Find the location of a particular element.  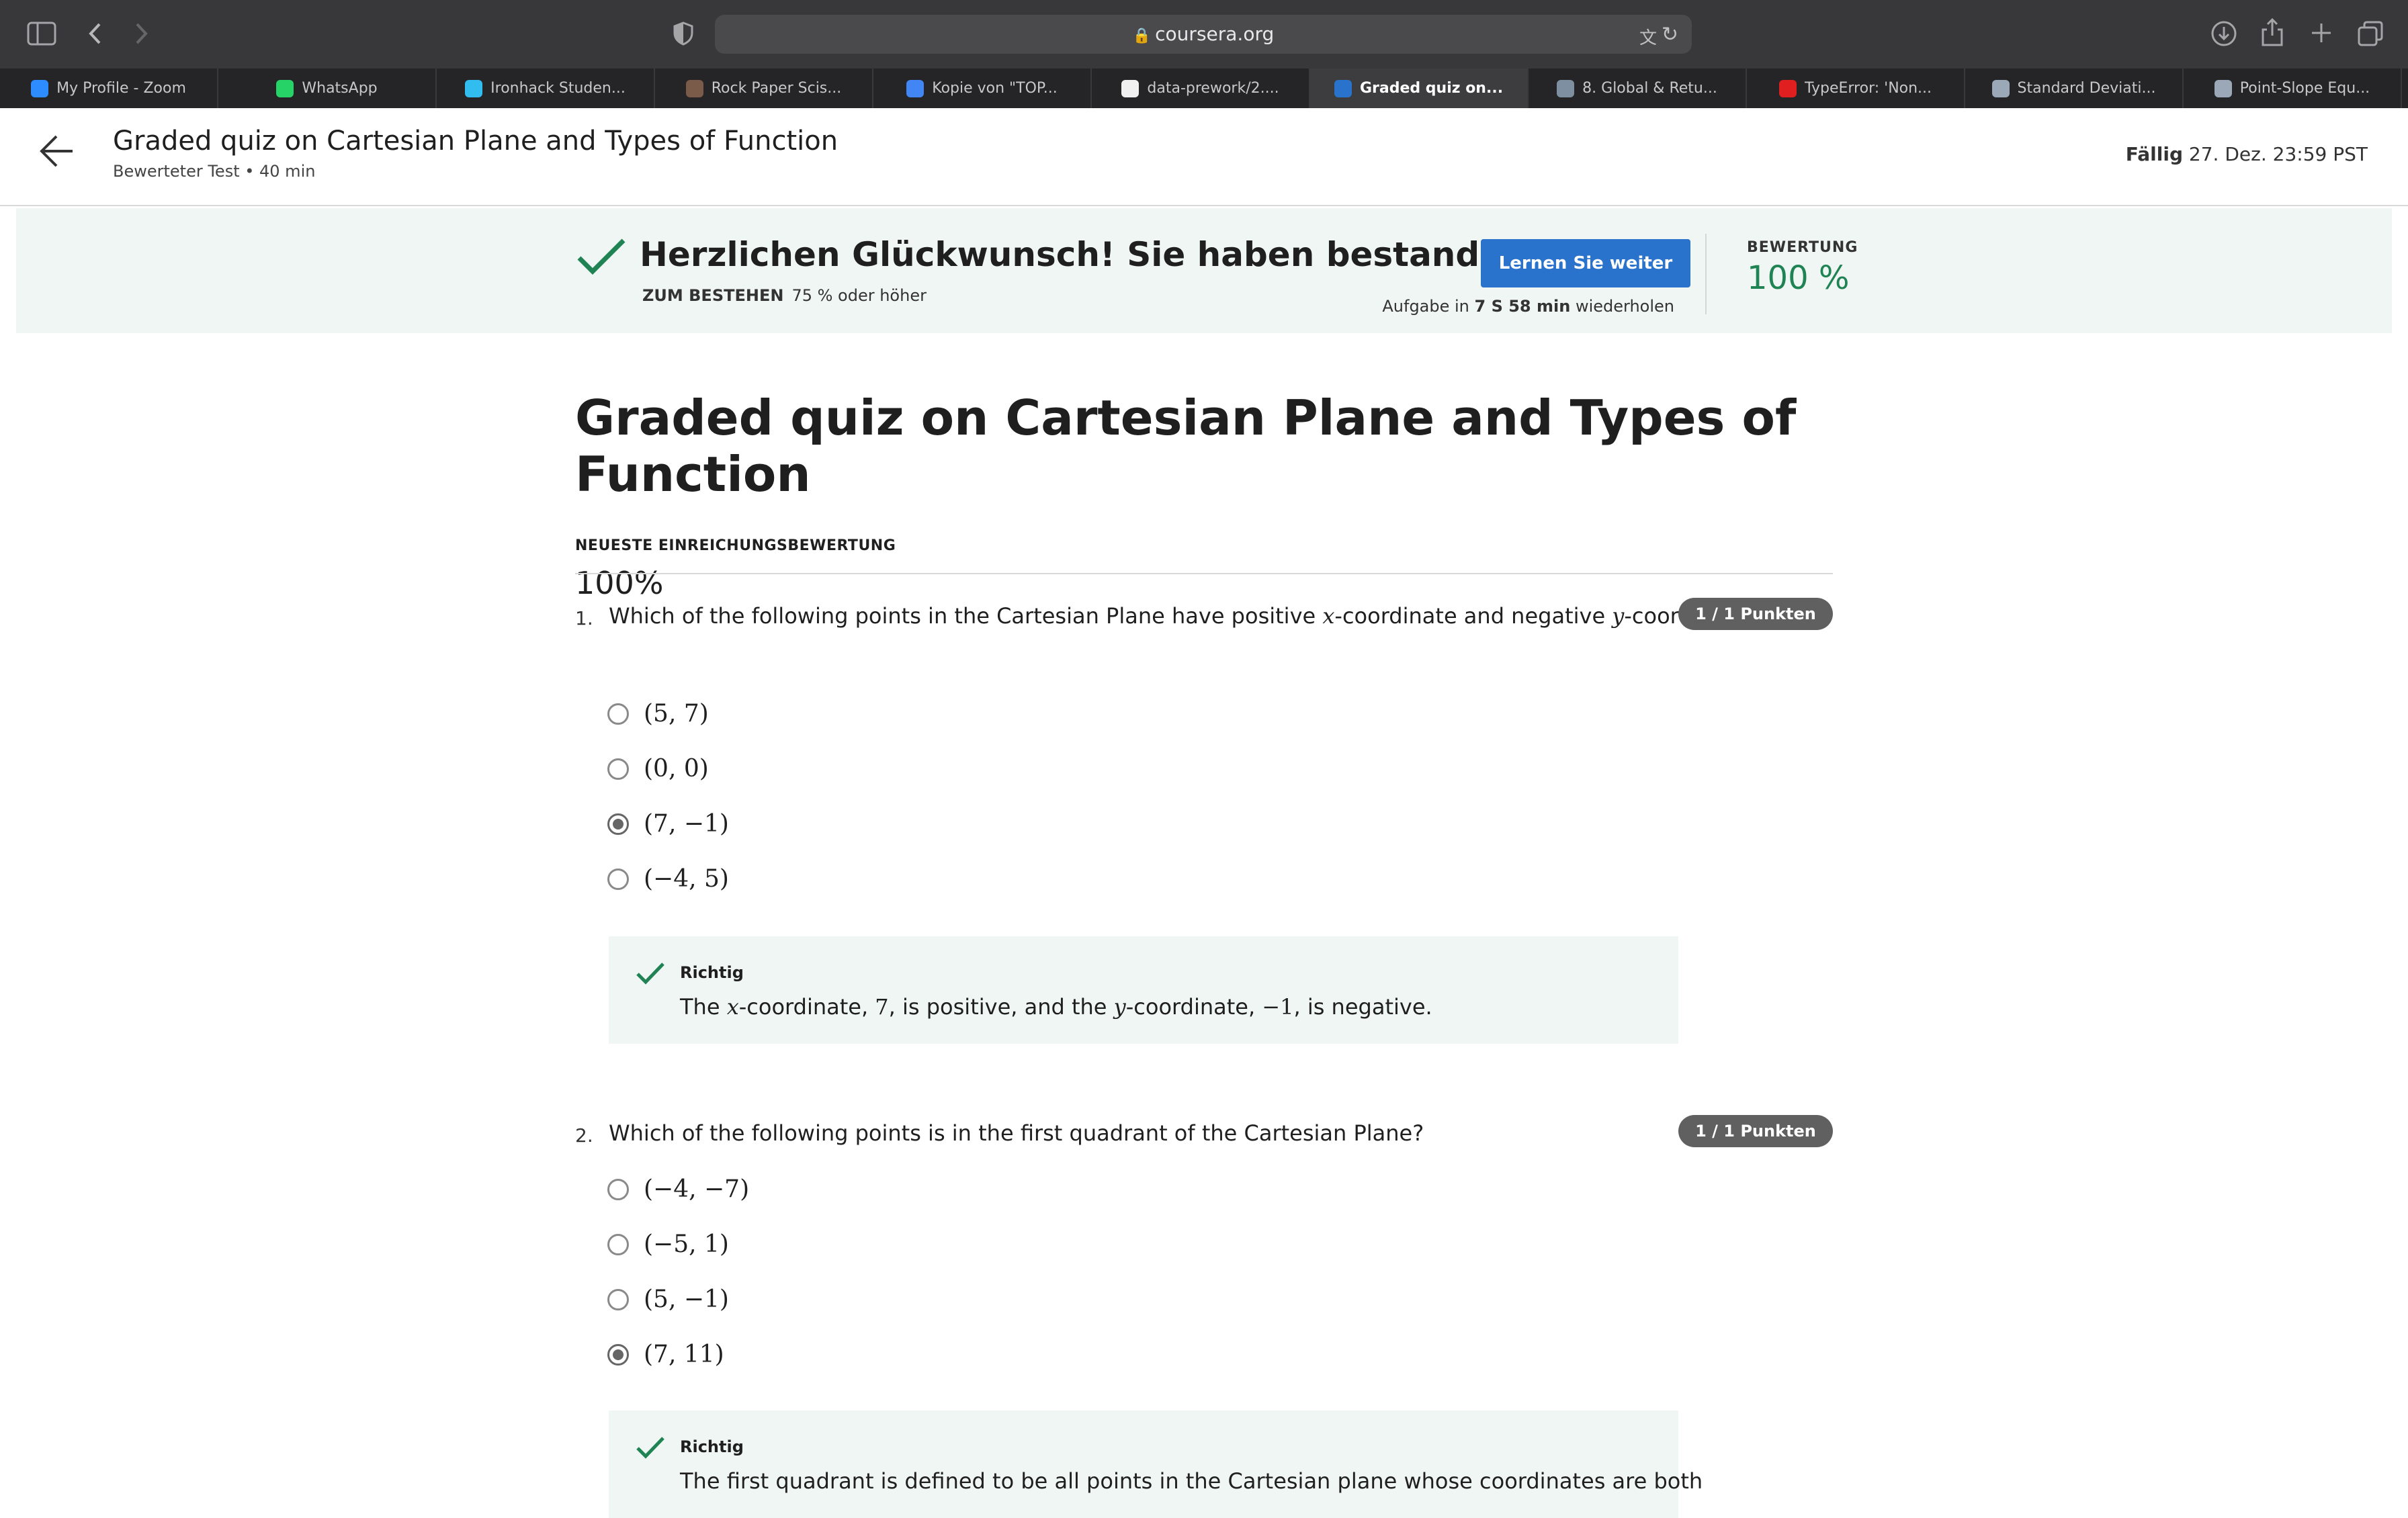

pass-threshold-value: 75 % oder höher is located at coordinates (859, 295).